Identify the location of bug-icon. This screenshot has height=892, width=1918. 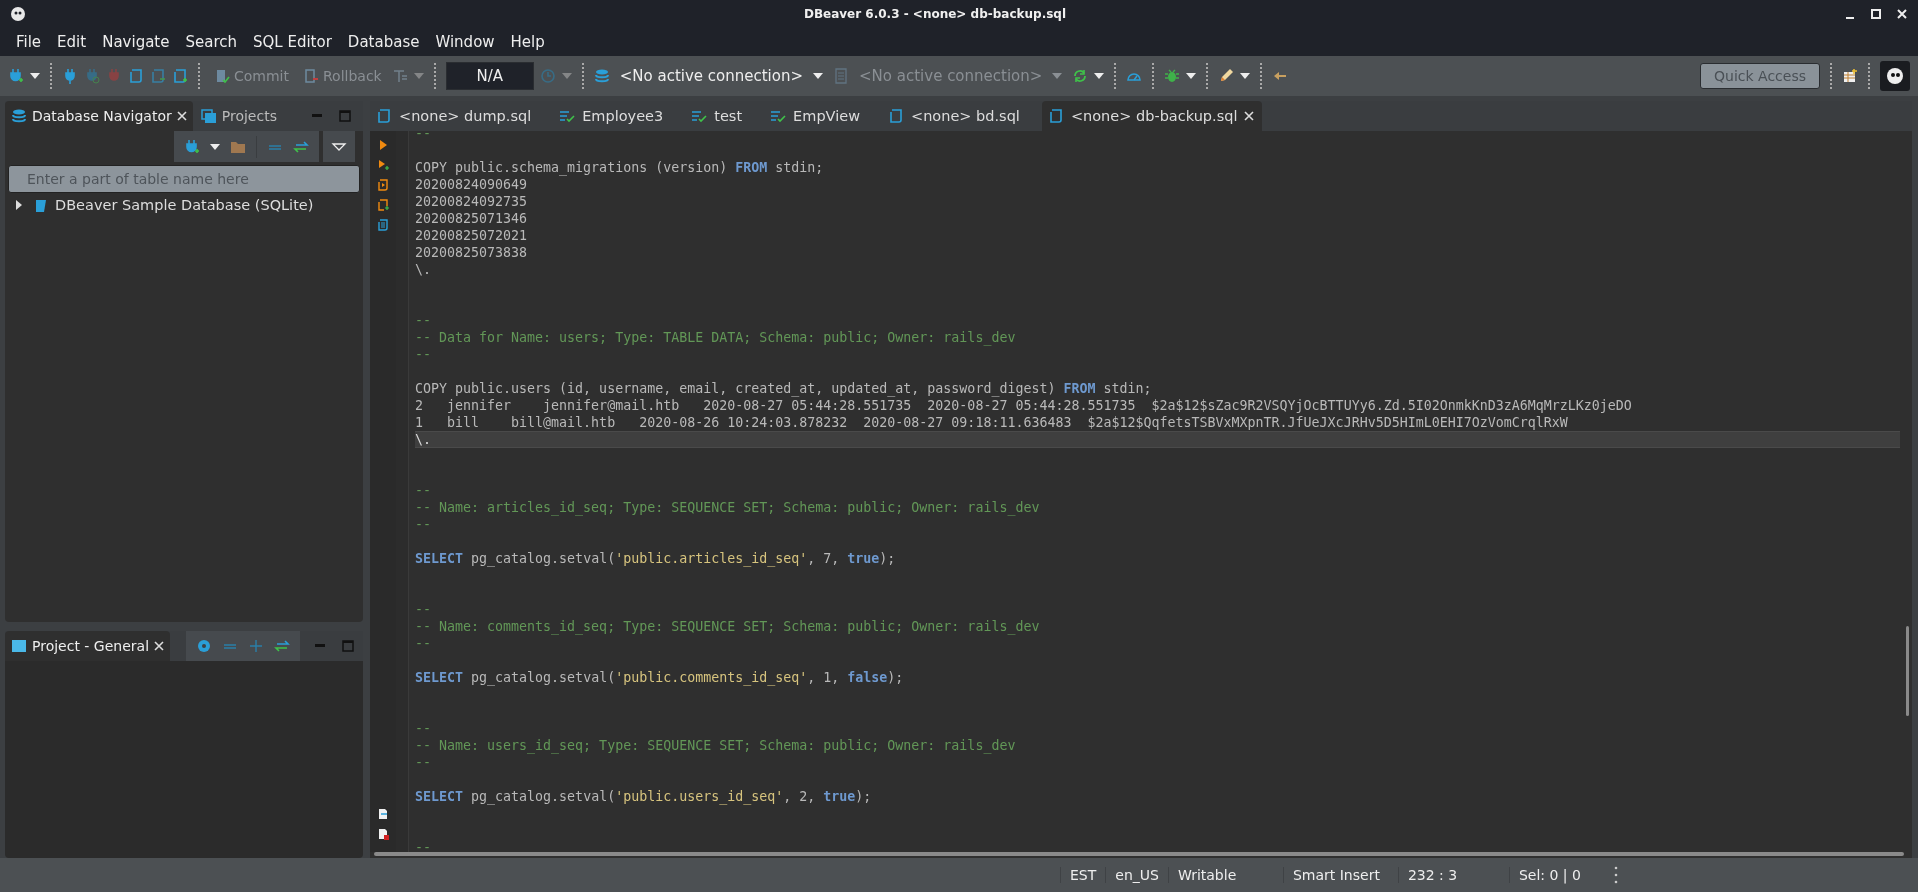
(1172, 76).